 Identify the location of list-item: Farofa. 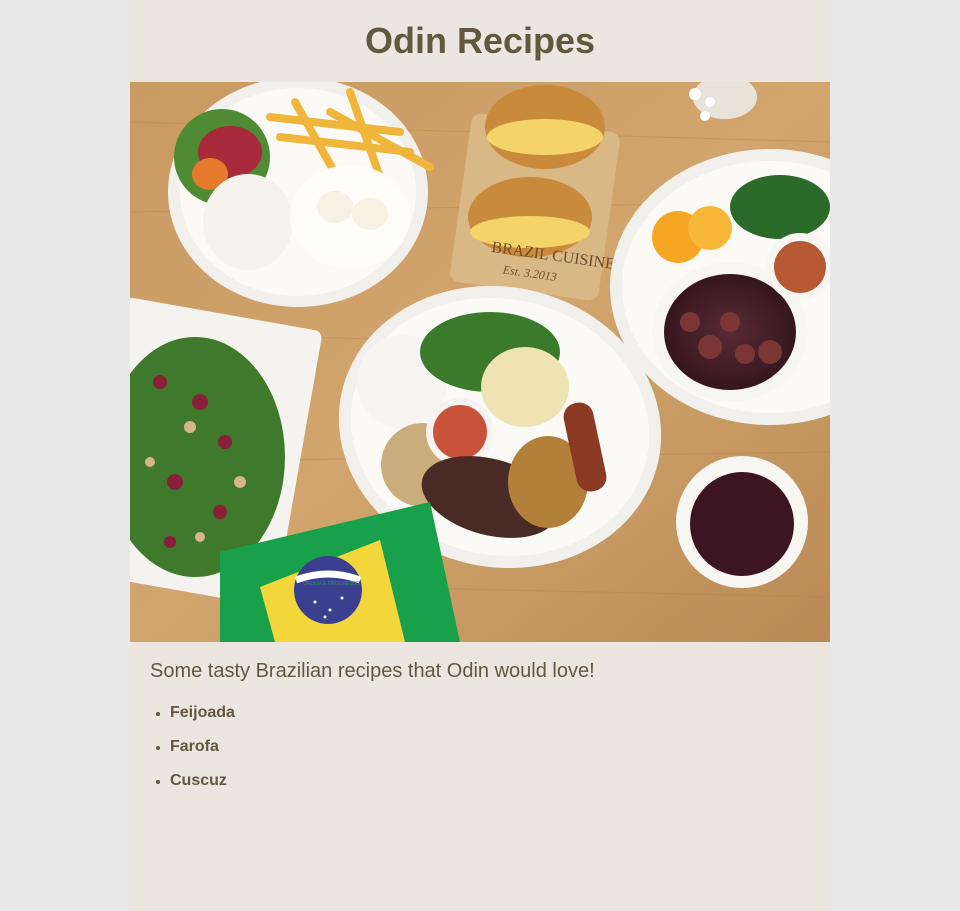
(202, 753).